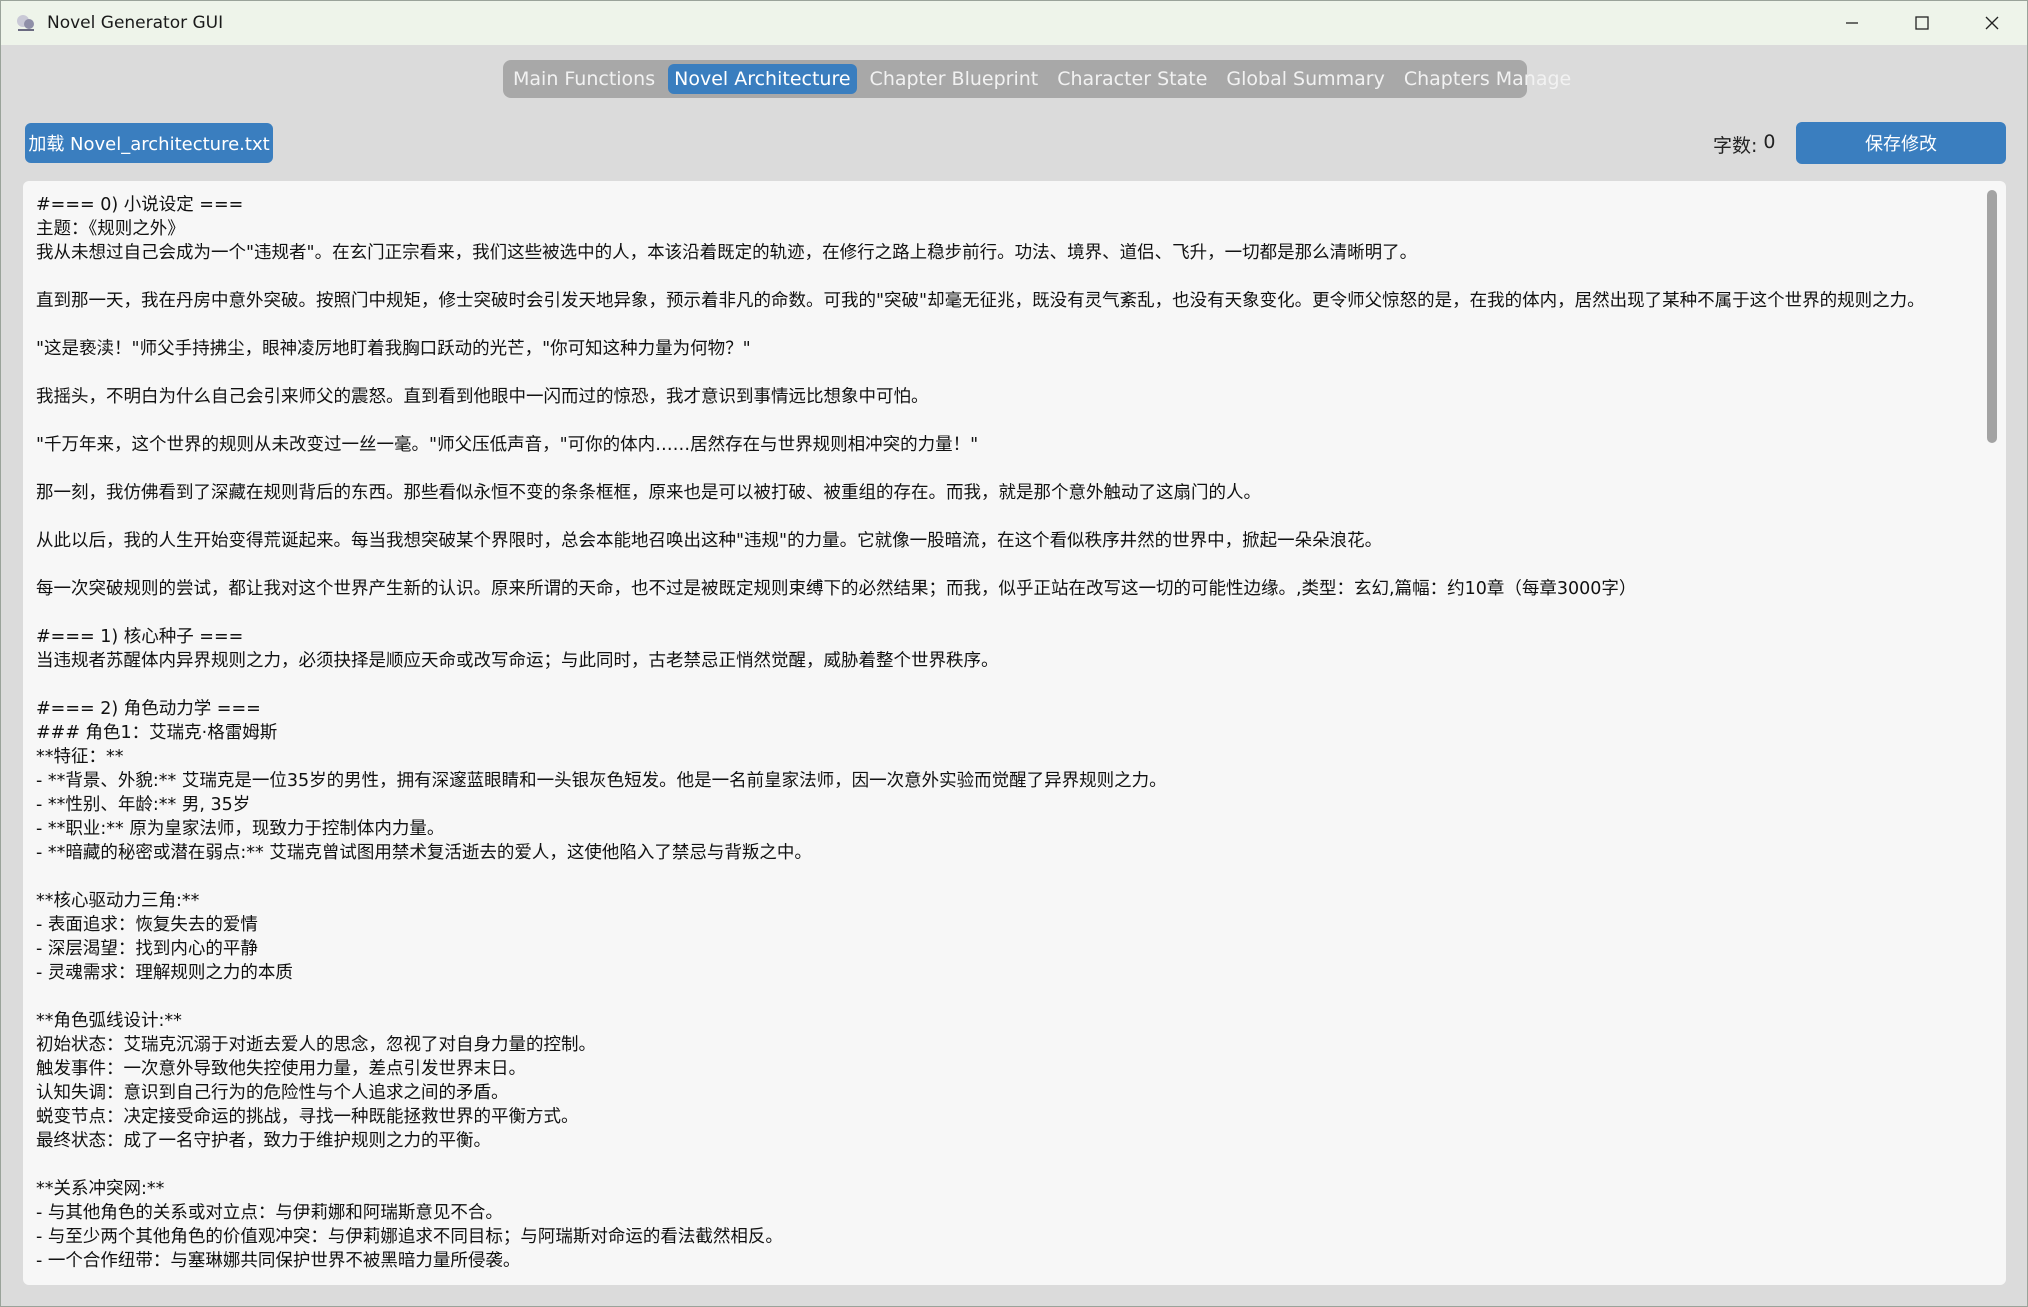 This screenshot has width=2028, height=1307. I want to click on tab-chapters-manage: Chapters Manage, so click(1487, 79).